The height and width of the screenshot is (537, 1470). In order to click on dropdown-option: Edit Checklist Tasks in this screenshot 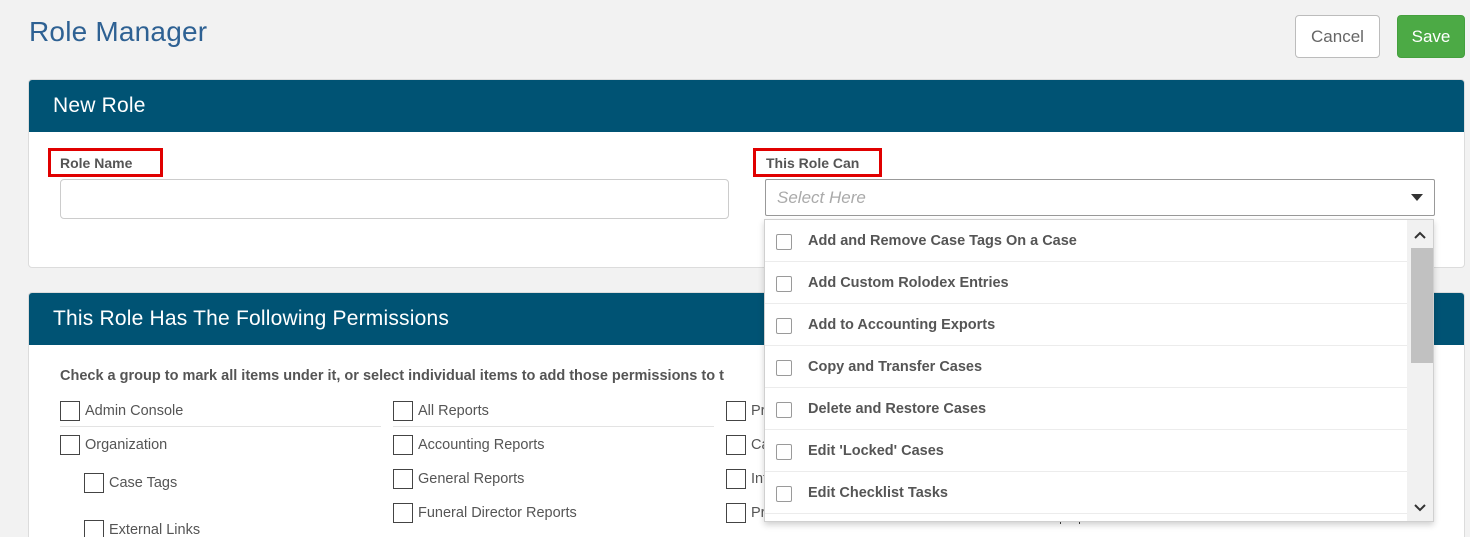, I will do `click(1086, 493)`.